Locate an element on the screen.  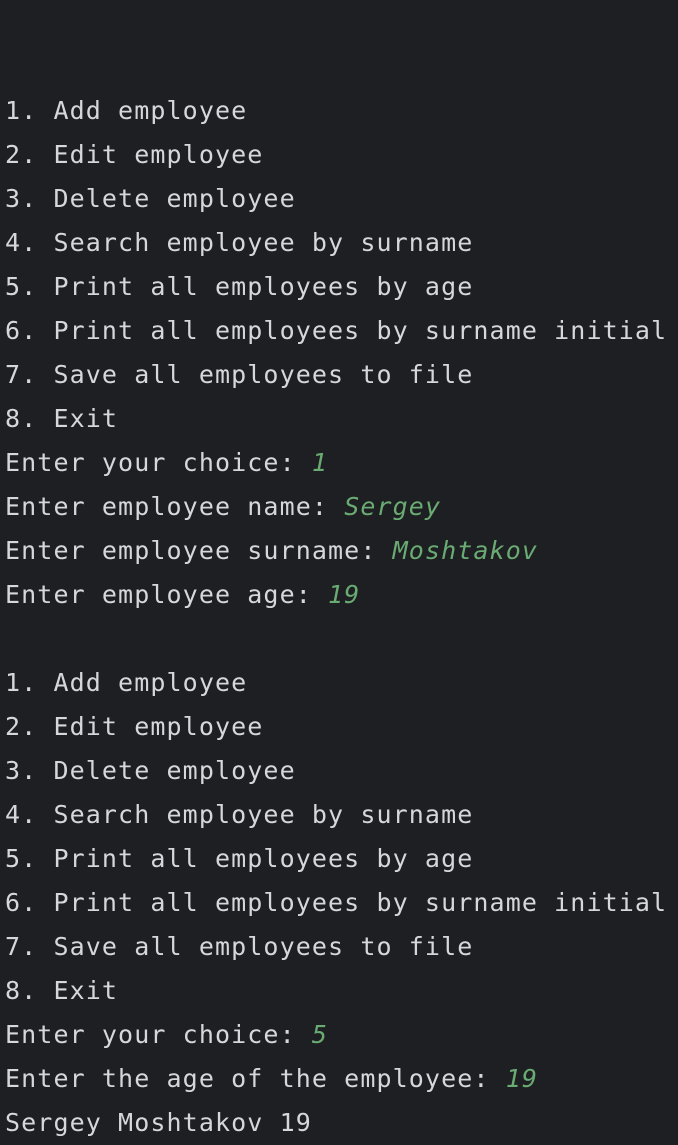
console-line: Enter employee surname: Moshtakov is located at coordinates (340, 551).